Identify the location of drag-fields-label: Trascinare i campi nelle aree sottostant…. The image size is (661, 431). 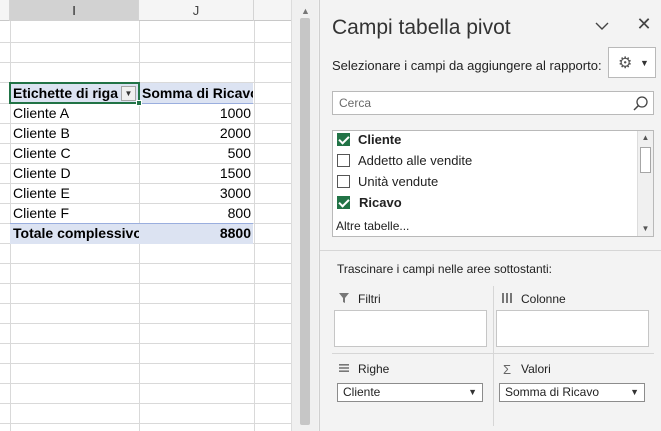
(444, 269).